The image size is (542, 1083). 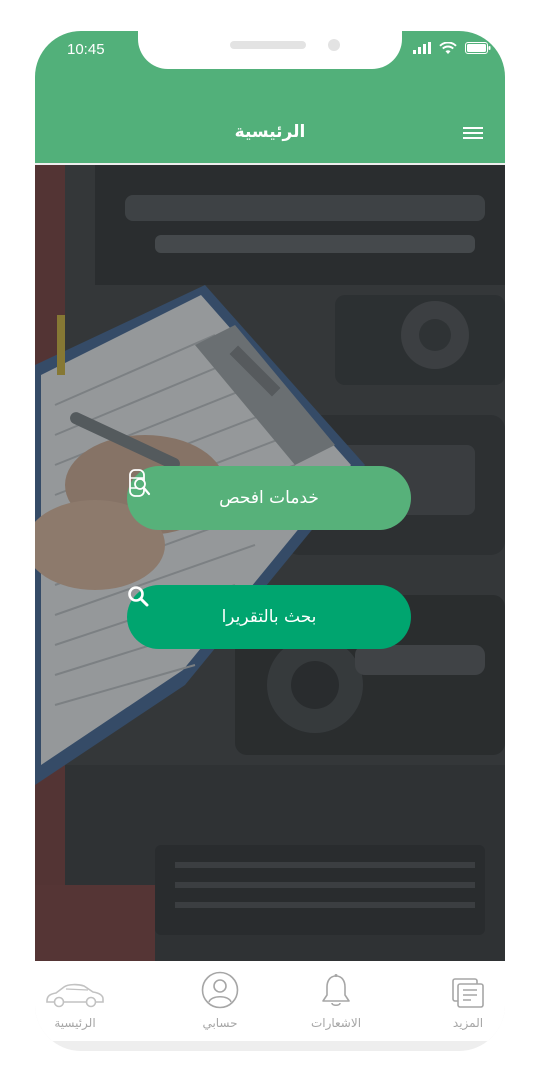 I want to click on nav-label-home: الرئيسية, so click(x=75, y=1023).